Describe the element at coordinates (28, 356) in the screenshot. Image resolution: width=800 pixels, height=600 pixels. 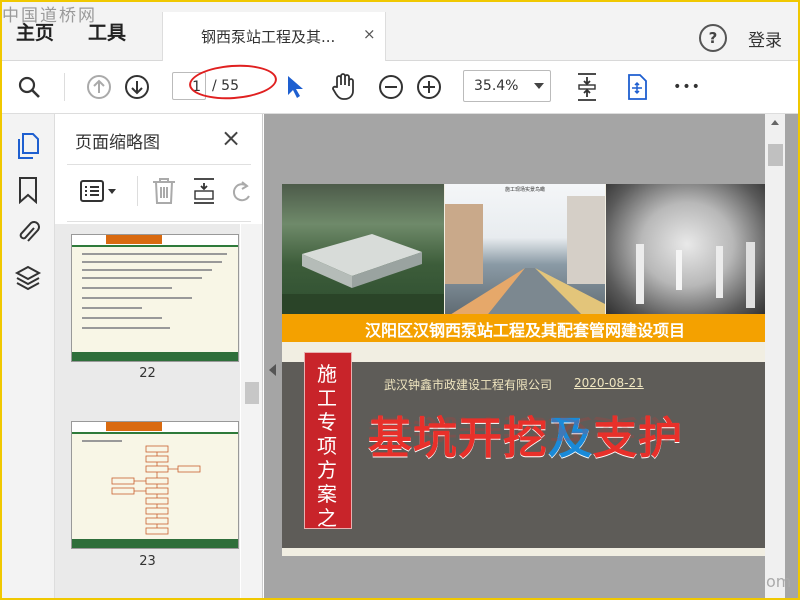
I see `side-rail` at that location.